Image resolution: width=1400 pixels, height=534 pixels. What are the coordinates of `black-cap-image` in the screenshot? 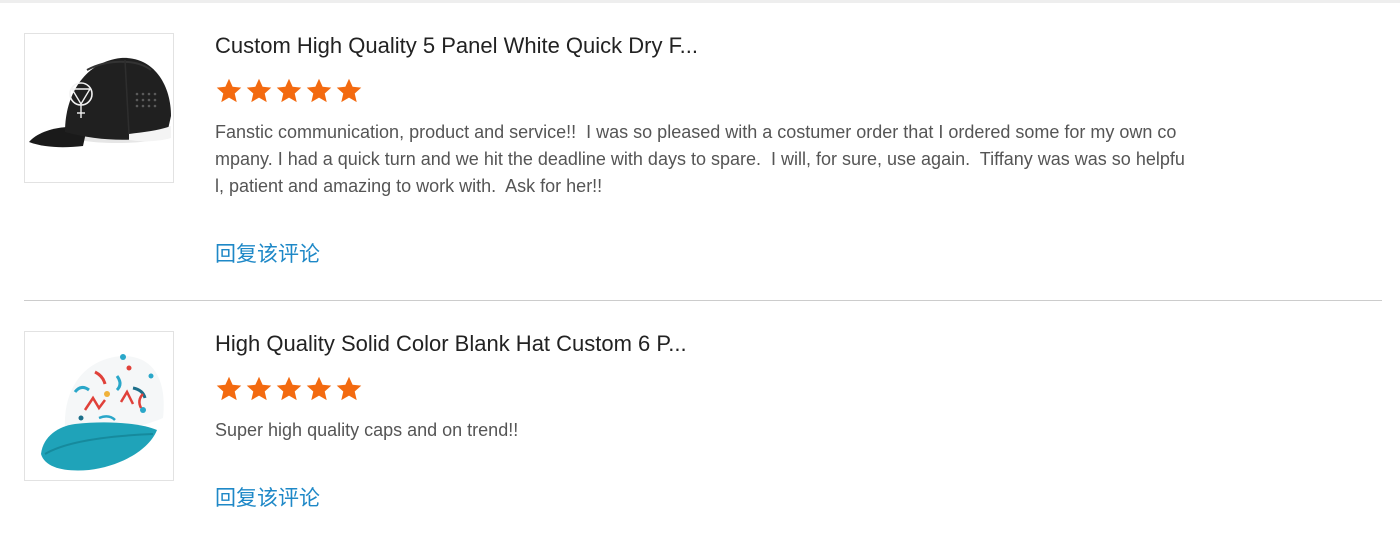 It's located at (99, 108).